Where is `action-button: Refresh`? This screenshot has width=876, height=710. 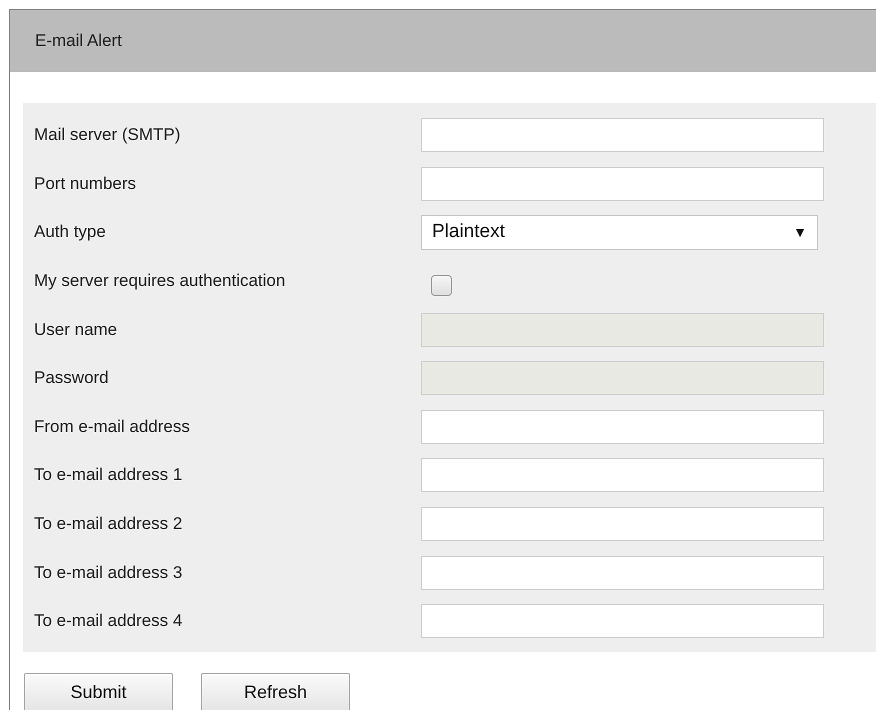 action-button: Refresh is located at coordinates (275, 691).